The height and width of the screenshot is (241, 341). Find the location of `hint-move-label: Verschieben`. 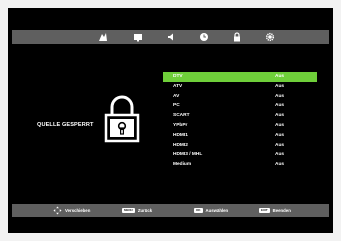

hint-move-label: Verschieben is located at coordinates (78, 211).